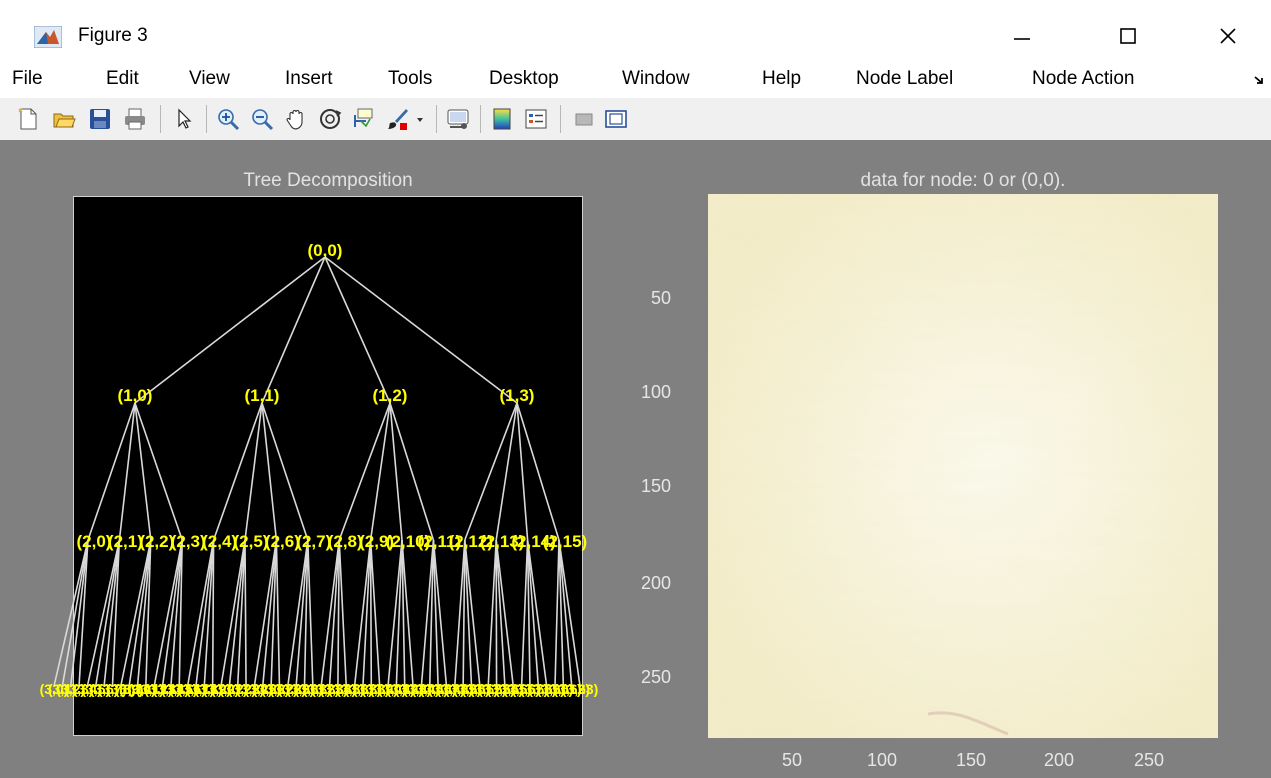 The image size is (1271, 778). Describe the element at coordinates (656, 79) in the screenshot. I see `menu-window: Window` at that location.